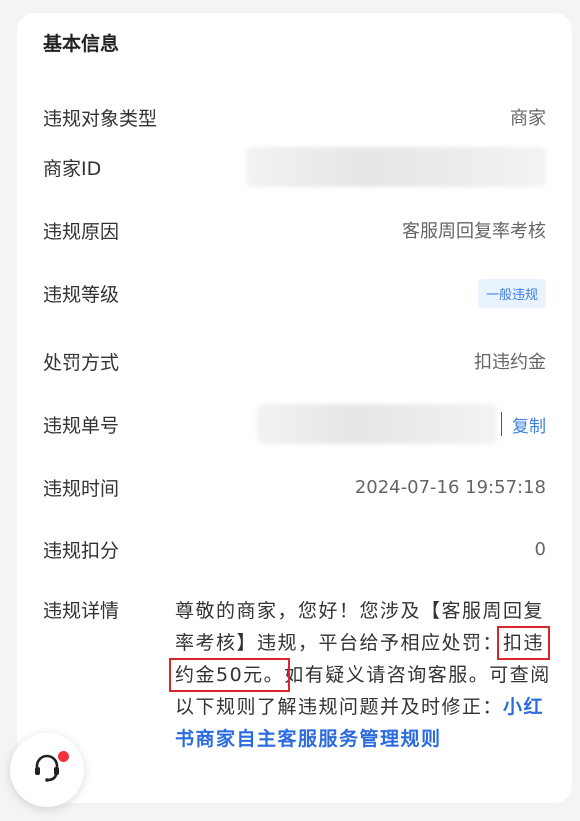 The image size is (580, 821). What do you see at coordinates (294, 230) in the screenshot?
I see `row-violation-reason: 违规原因 客服周回复率考核` at bounding box center [294, 230].